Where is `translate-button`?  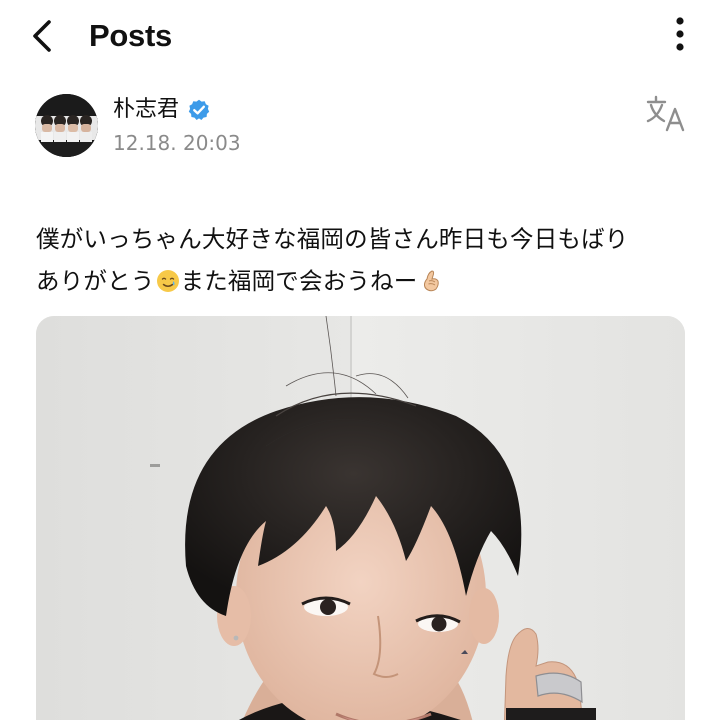
translate-button is located at coordinates (666, 114).